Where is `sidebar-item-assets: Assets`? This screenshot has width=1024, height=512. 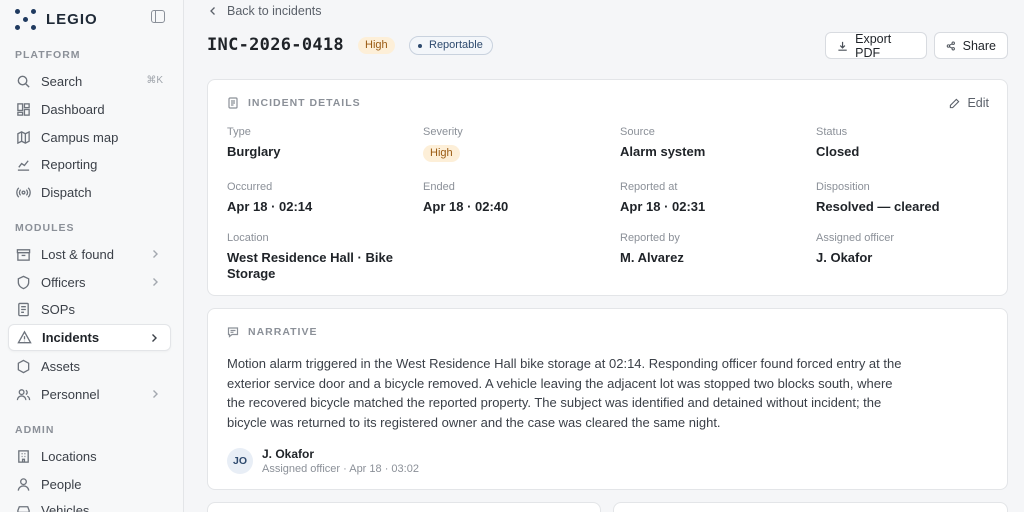 sidebar-item-assets: Assets is located at coordinates (89, 366).